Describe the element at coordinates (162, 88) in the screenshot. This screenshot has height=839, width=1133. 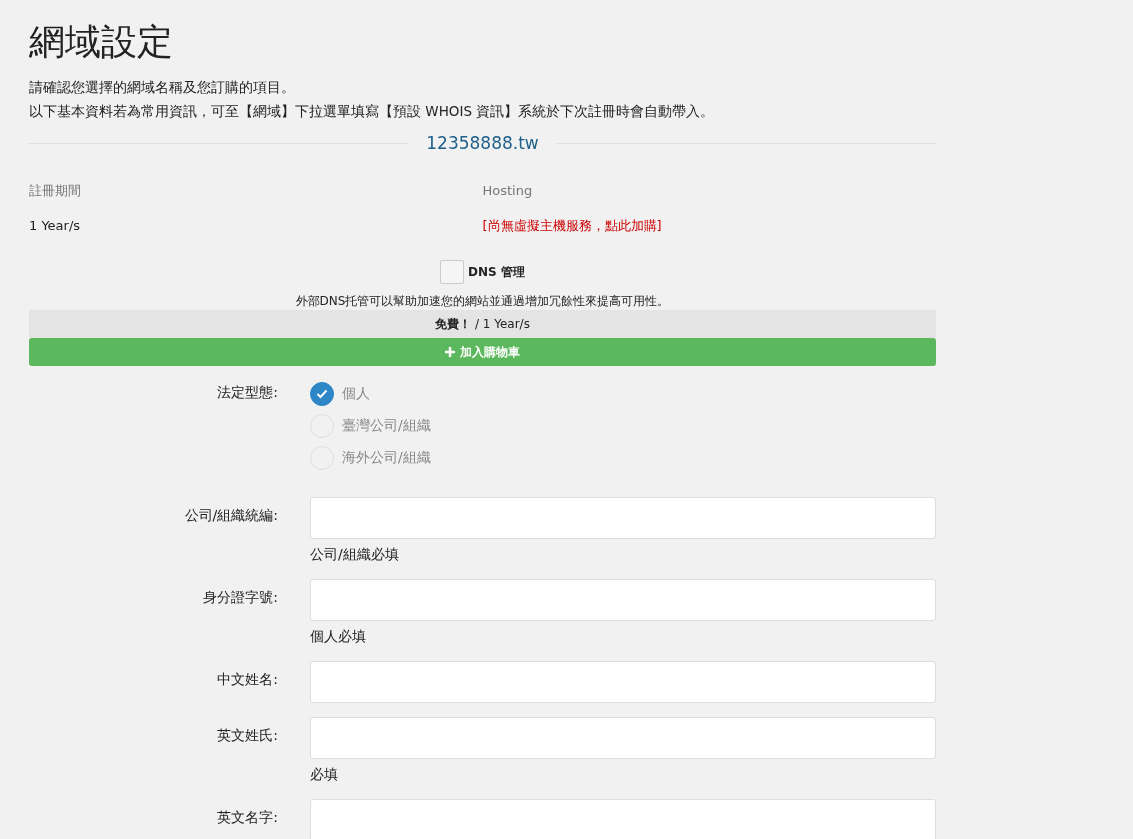
I see `intro-text: 請確認您選擇的網域名稱及您訂購的項目。` at that location.